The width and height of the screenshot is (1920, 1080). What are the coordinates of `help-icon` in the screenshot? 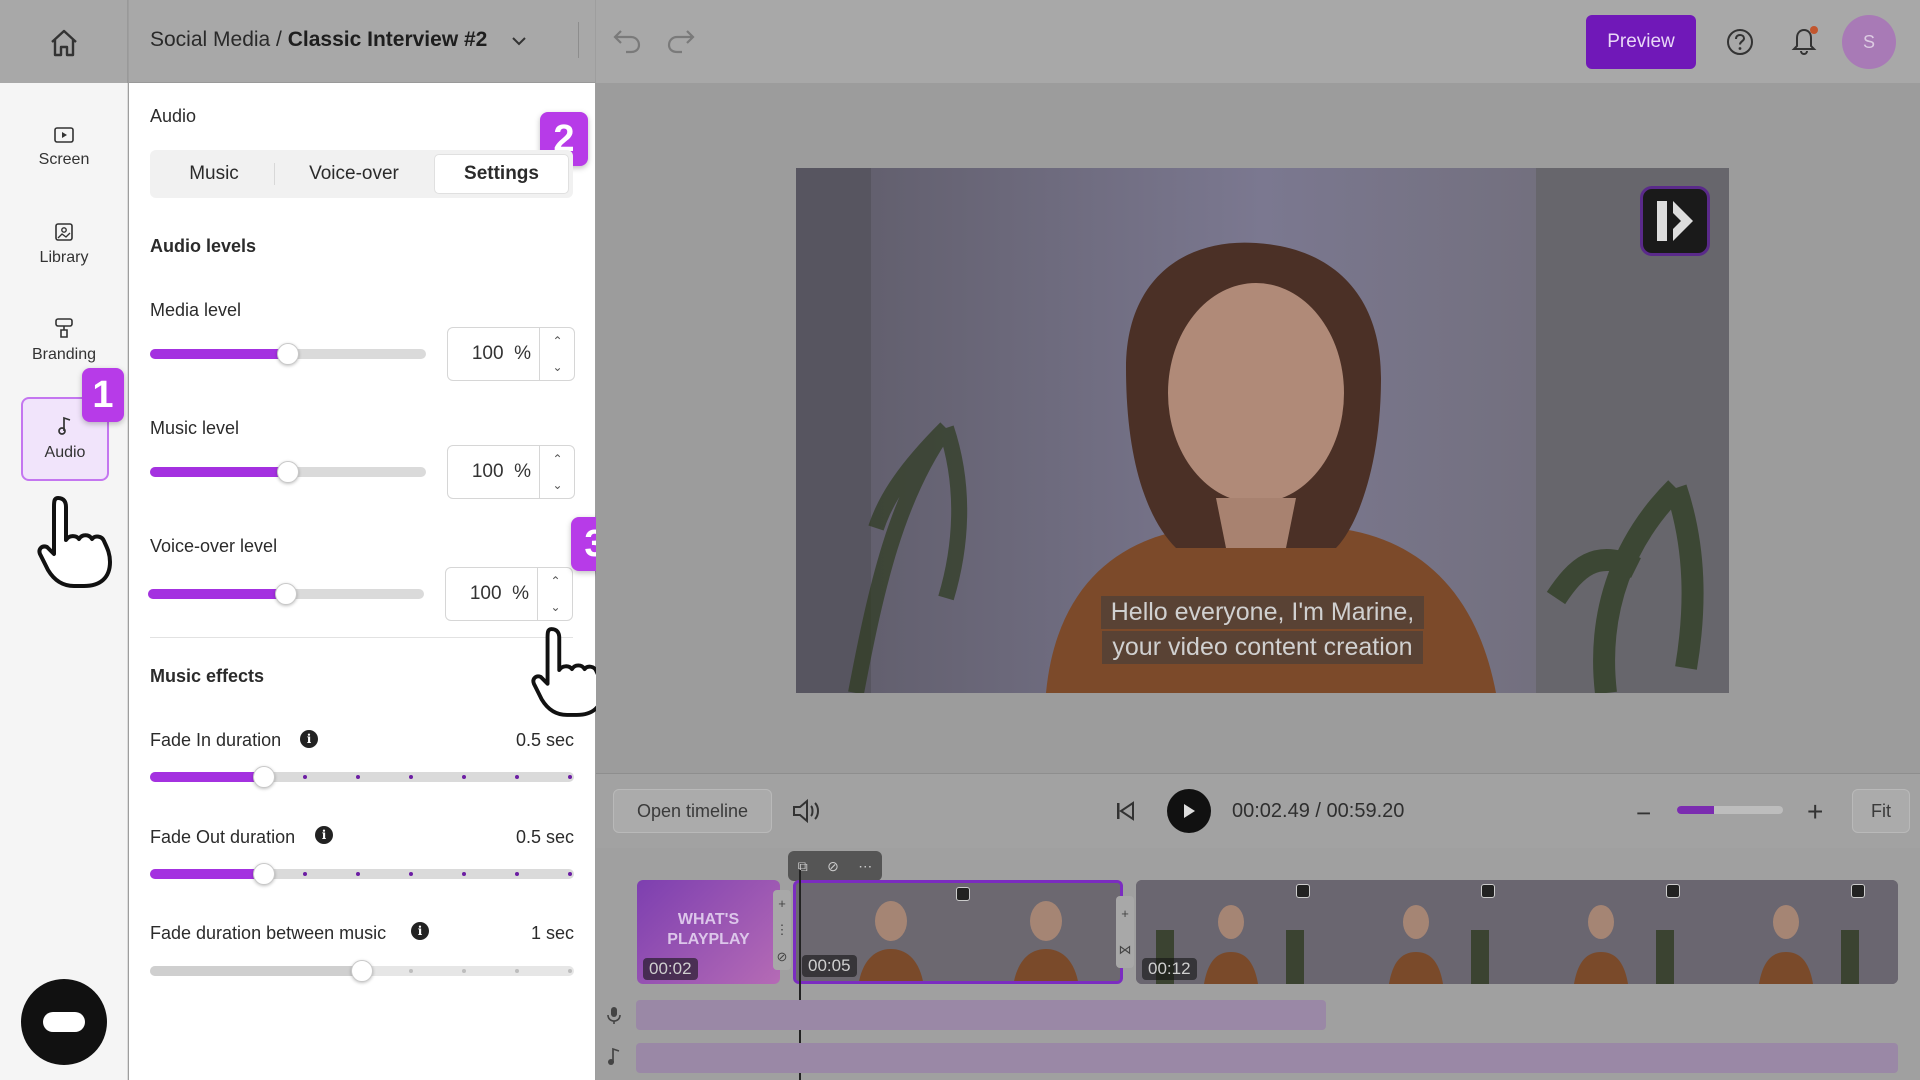 It's located at (1740, 42).